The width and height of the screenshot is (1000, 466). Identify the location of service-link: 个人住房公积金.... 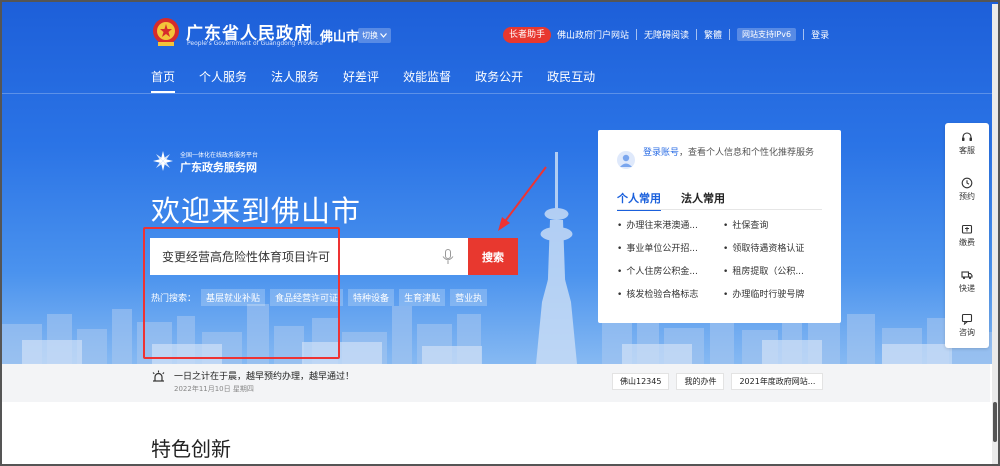
(670, 270).